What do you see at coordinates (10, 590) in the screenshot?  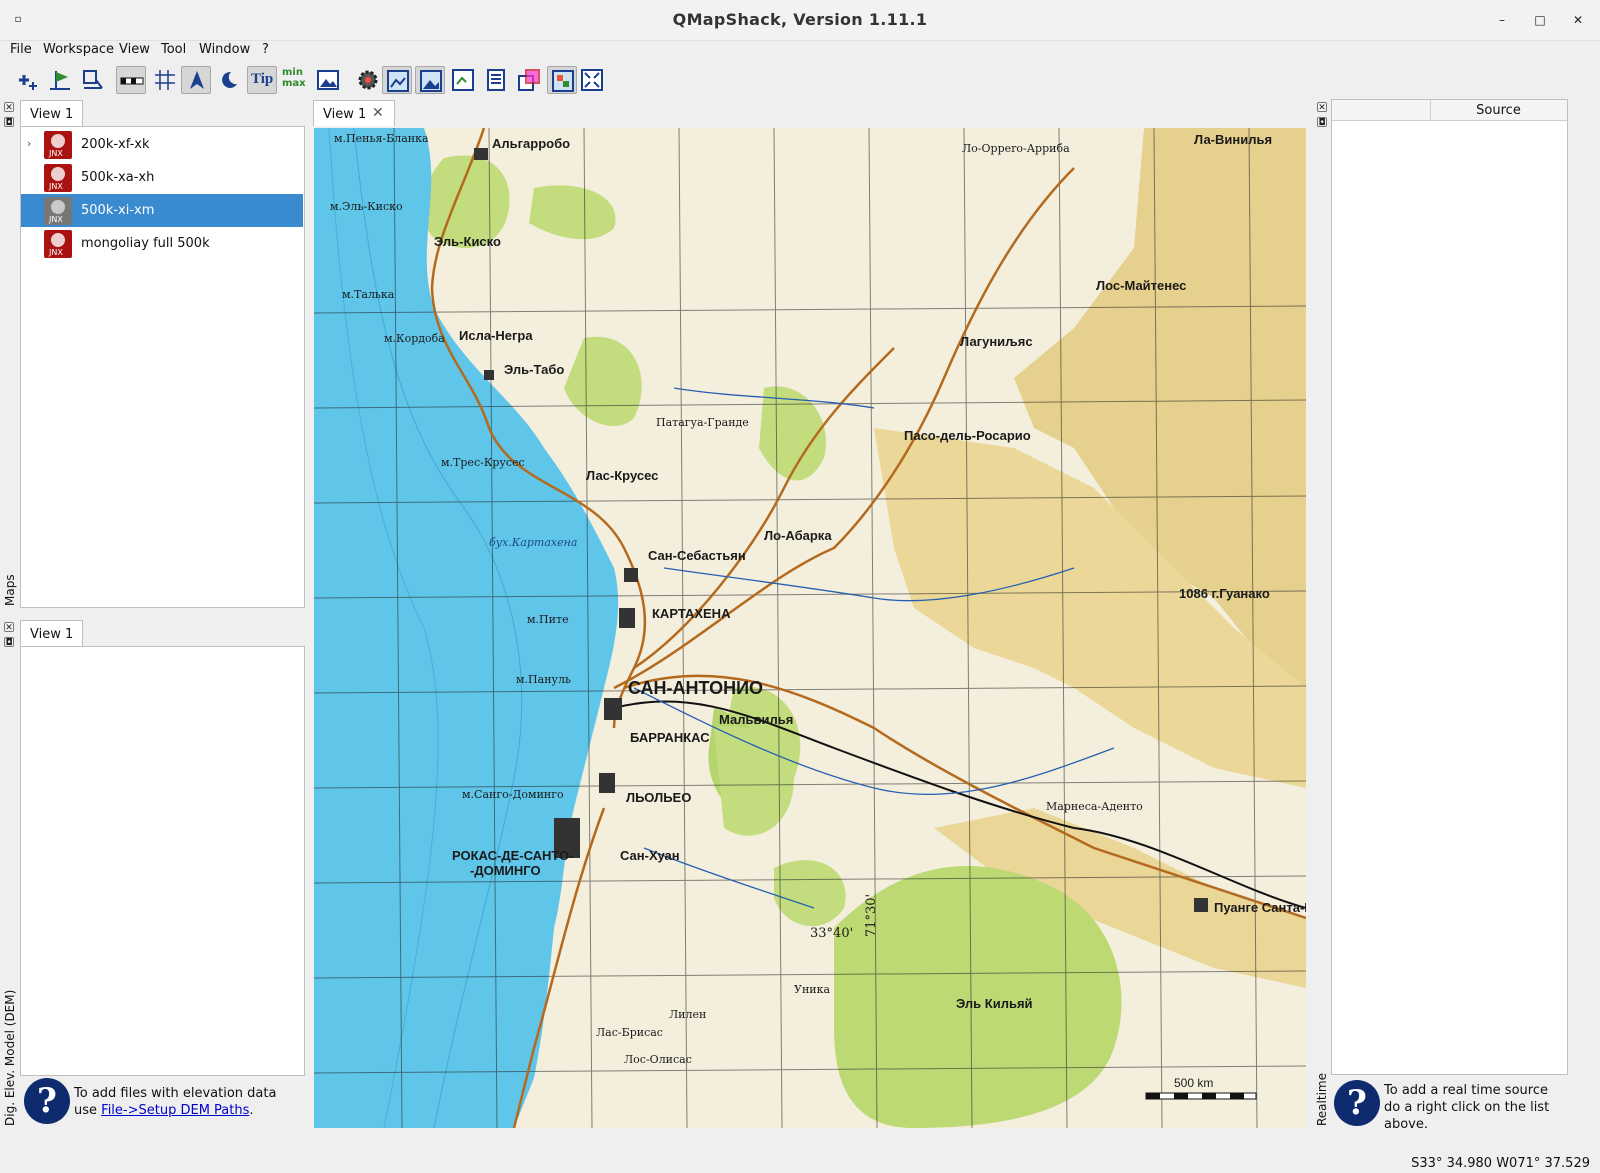 I see `maps-dock-label: Maps` at bounding box center [10, 590].